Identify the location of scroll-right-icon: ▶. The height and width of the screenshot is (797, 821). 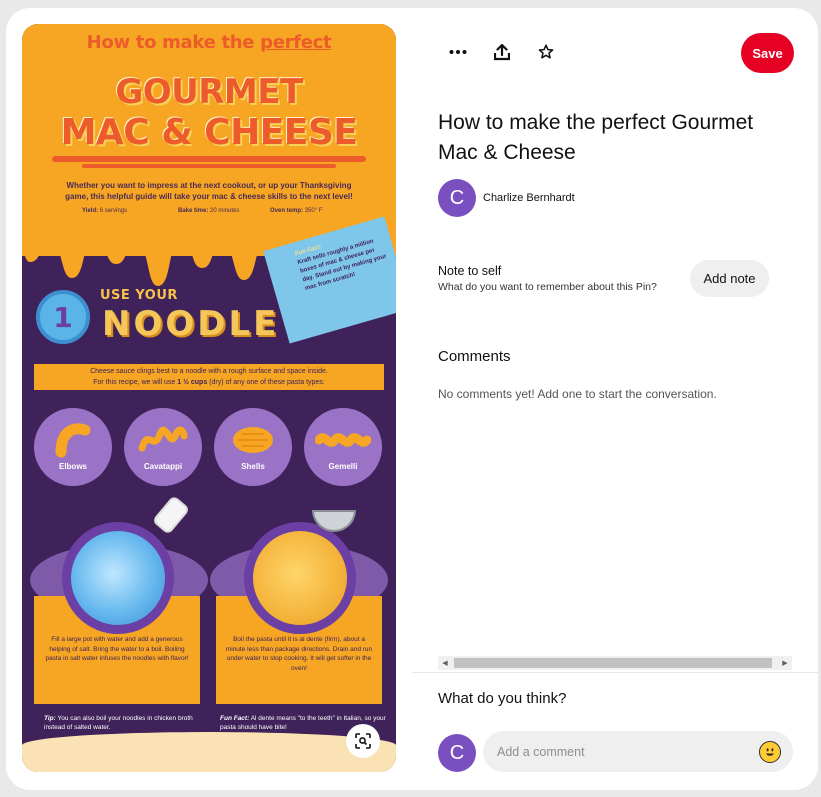
(785, 663).